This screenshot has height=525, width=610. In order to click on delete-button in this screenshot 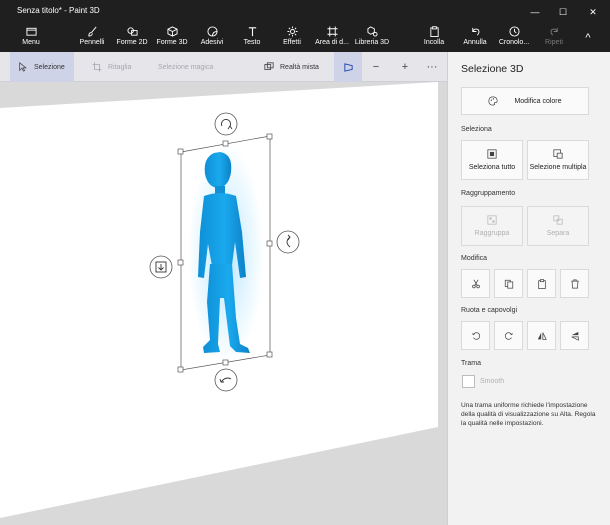, I will do `click(574, 283)`.